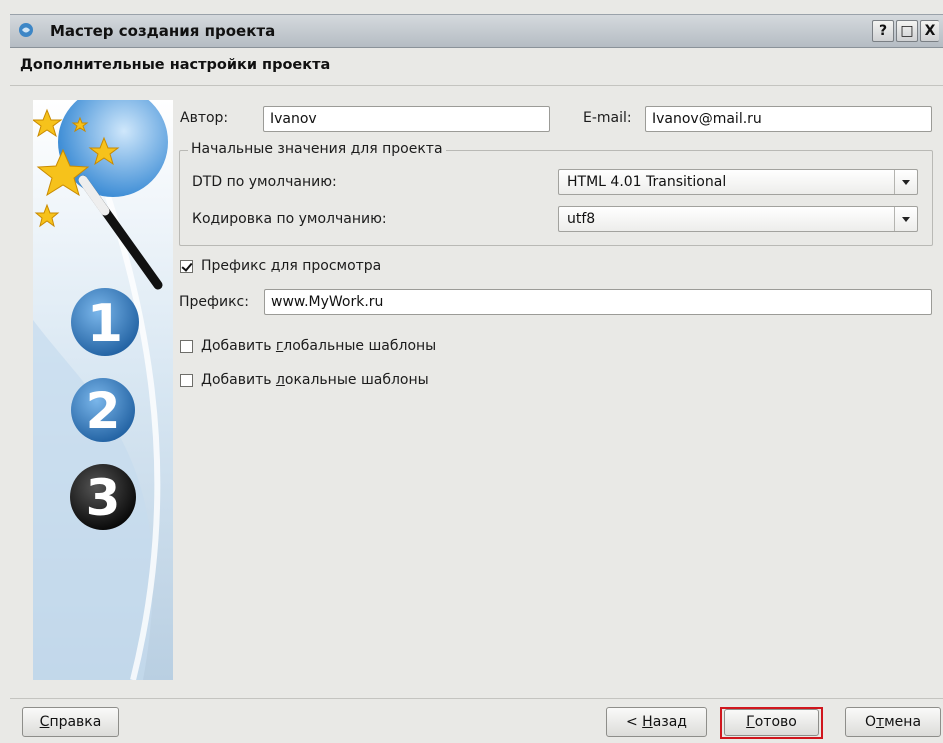 This screenshot has height=743, width=943. Describe the element at coordinates (476, 66) in the screenshot. I see `page-header: Дополнительные настройки проекта` at that location.